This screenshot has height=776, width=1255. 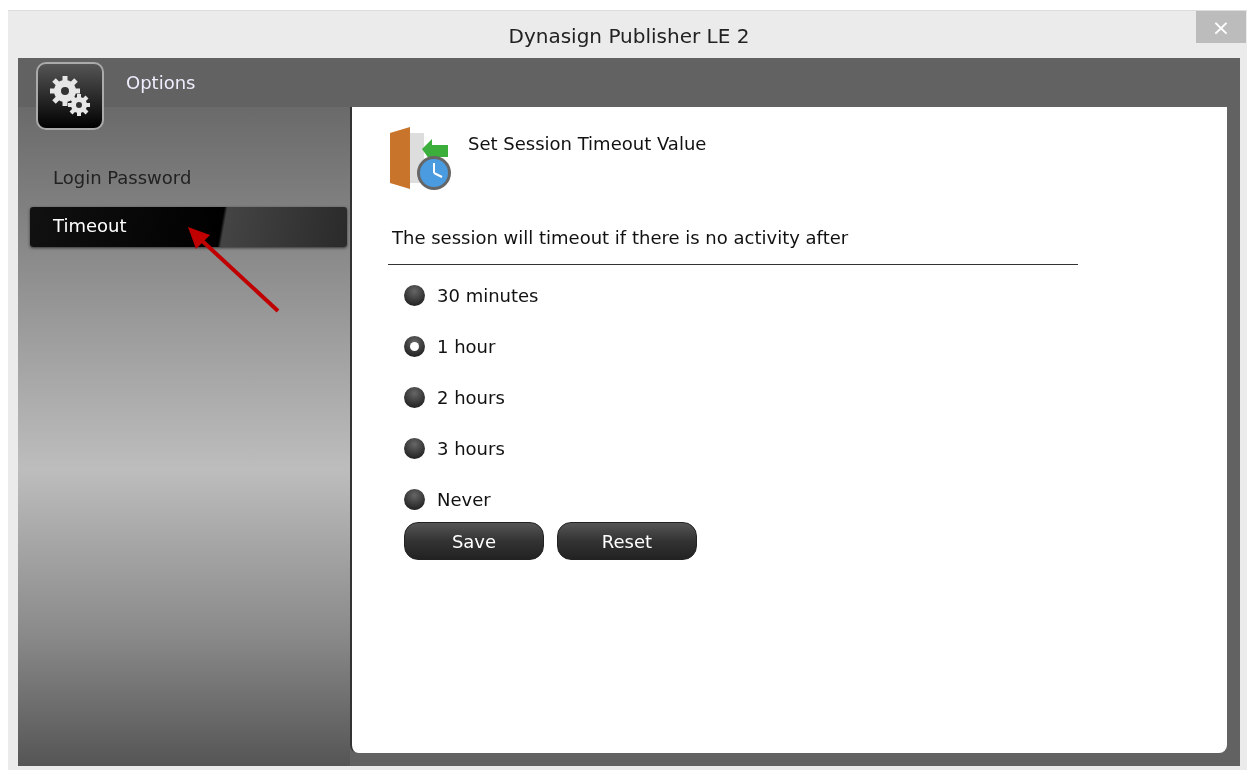 I want to click on panel-title: Set Session Timeout Value, so click(x=587, y=143).